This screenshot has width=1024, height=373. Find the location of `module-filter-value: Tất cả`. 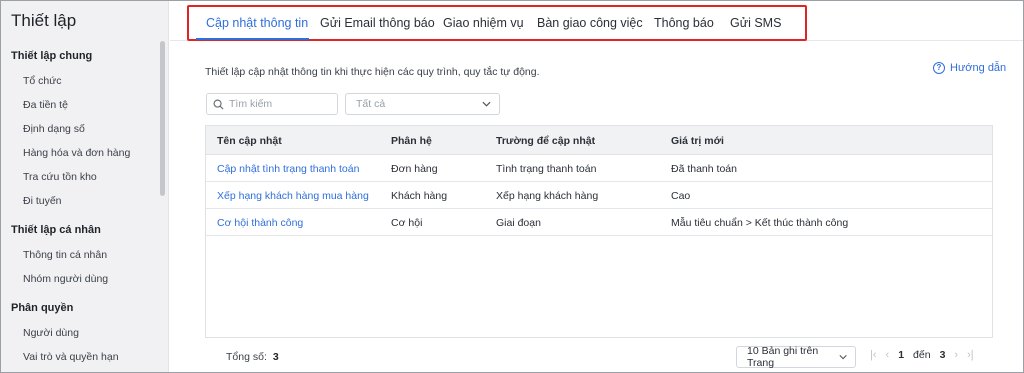

module-filter-value: Tất cả is located at coordinates (371, 104).